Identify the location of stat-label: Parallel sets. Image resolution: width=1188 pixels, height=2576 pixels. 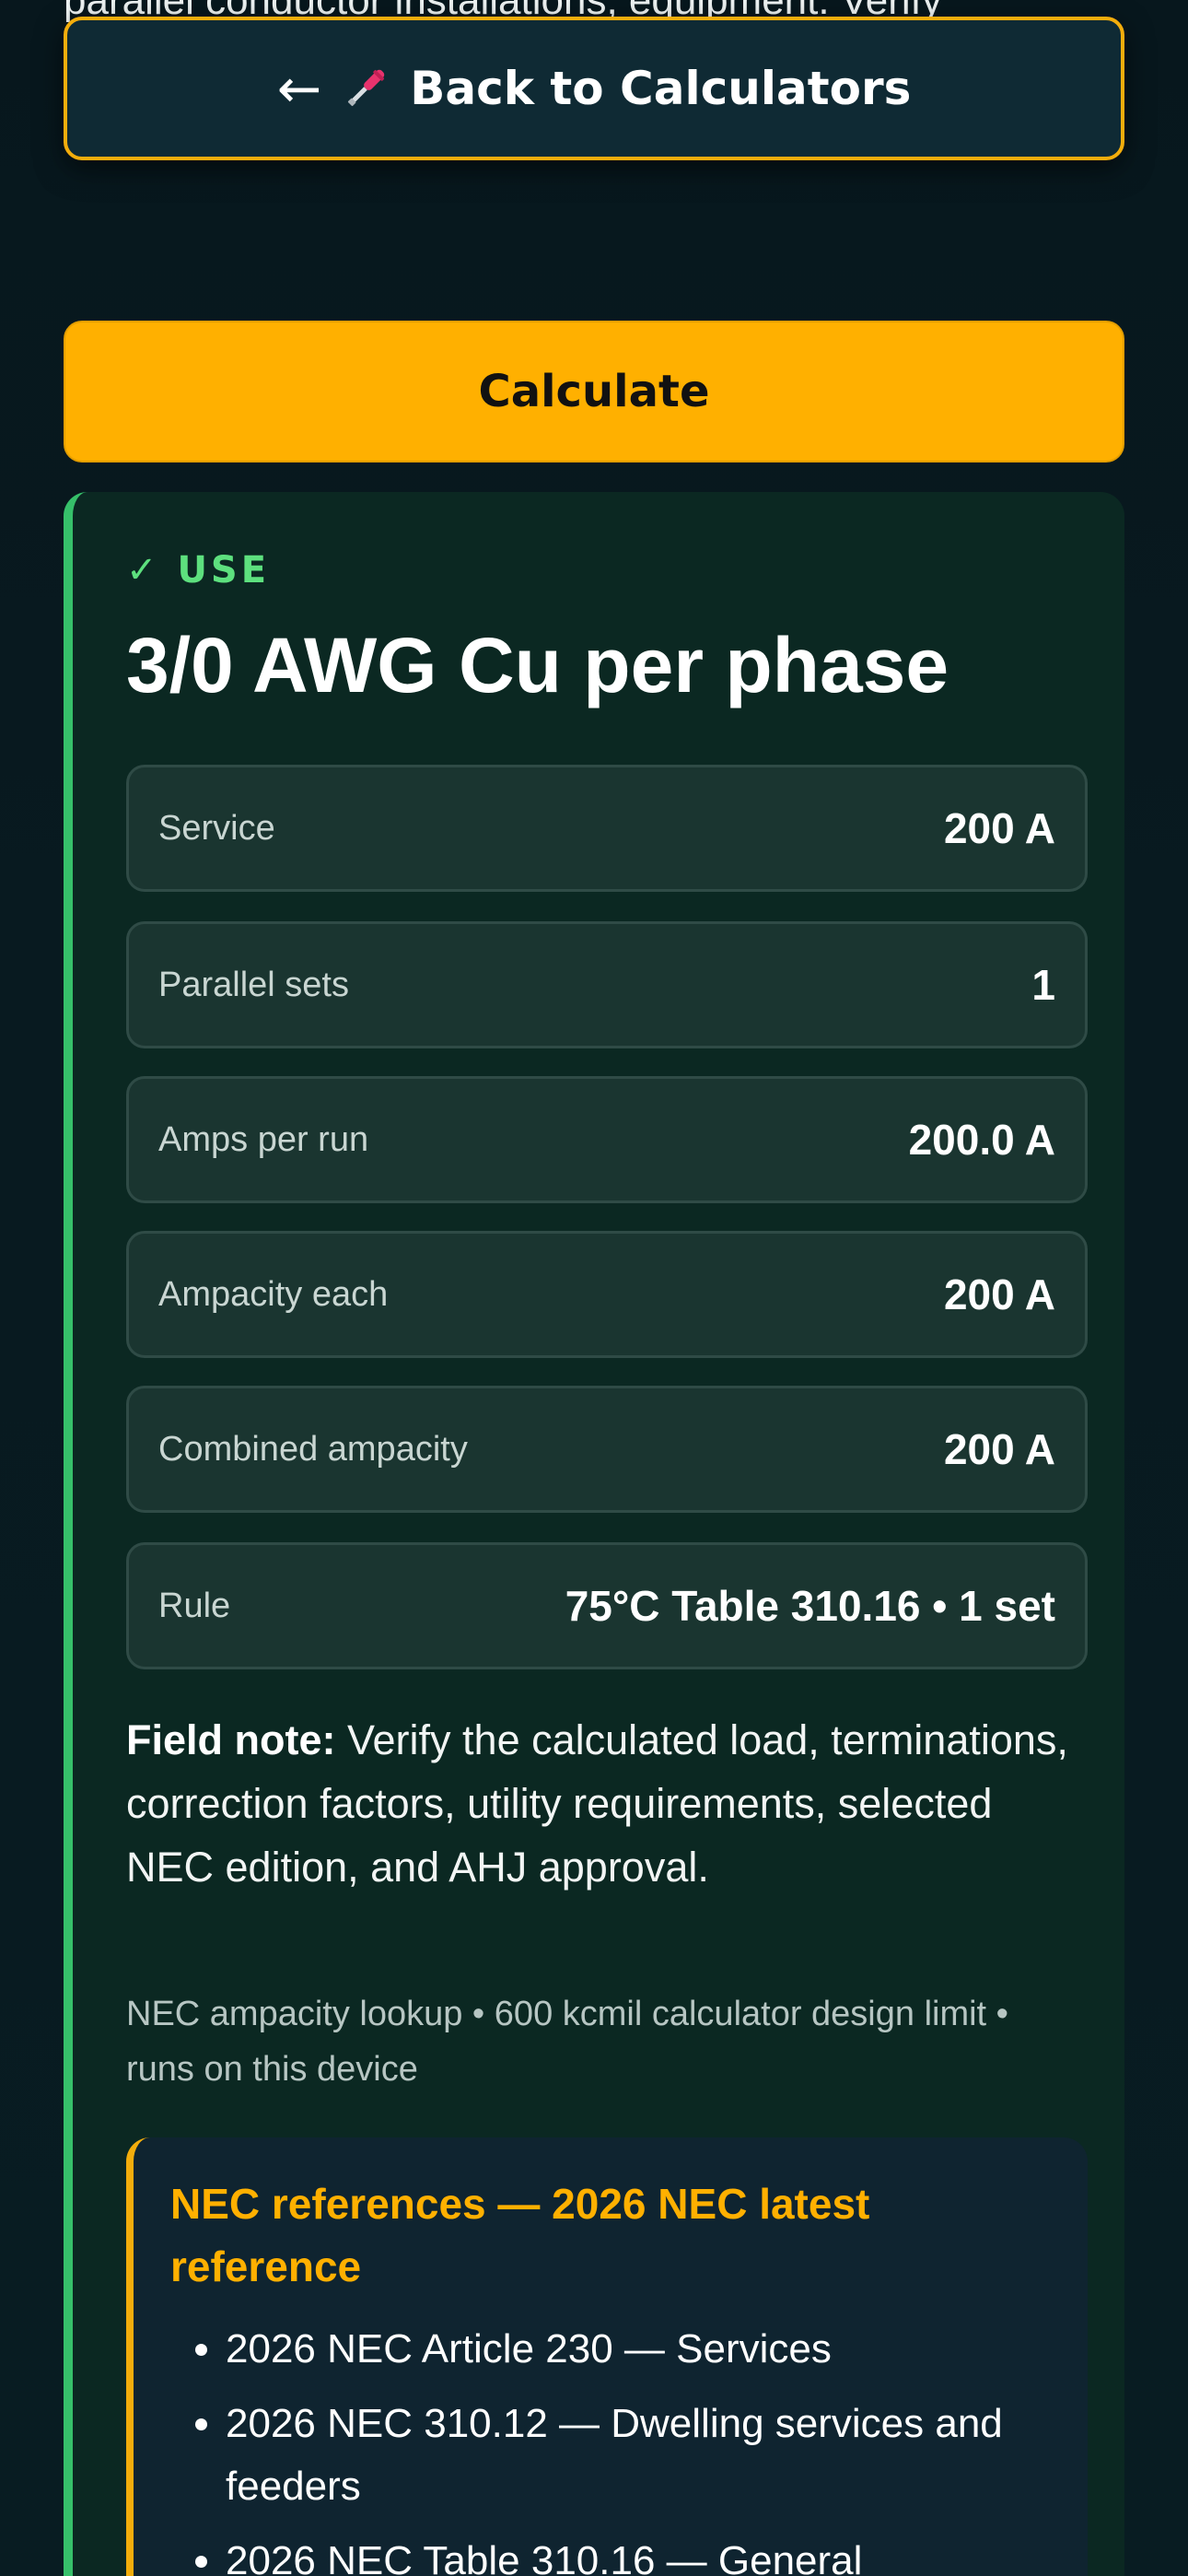
(253, 984).